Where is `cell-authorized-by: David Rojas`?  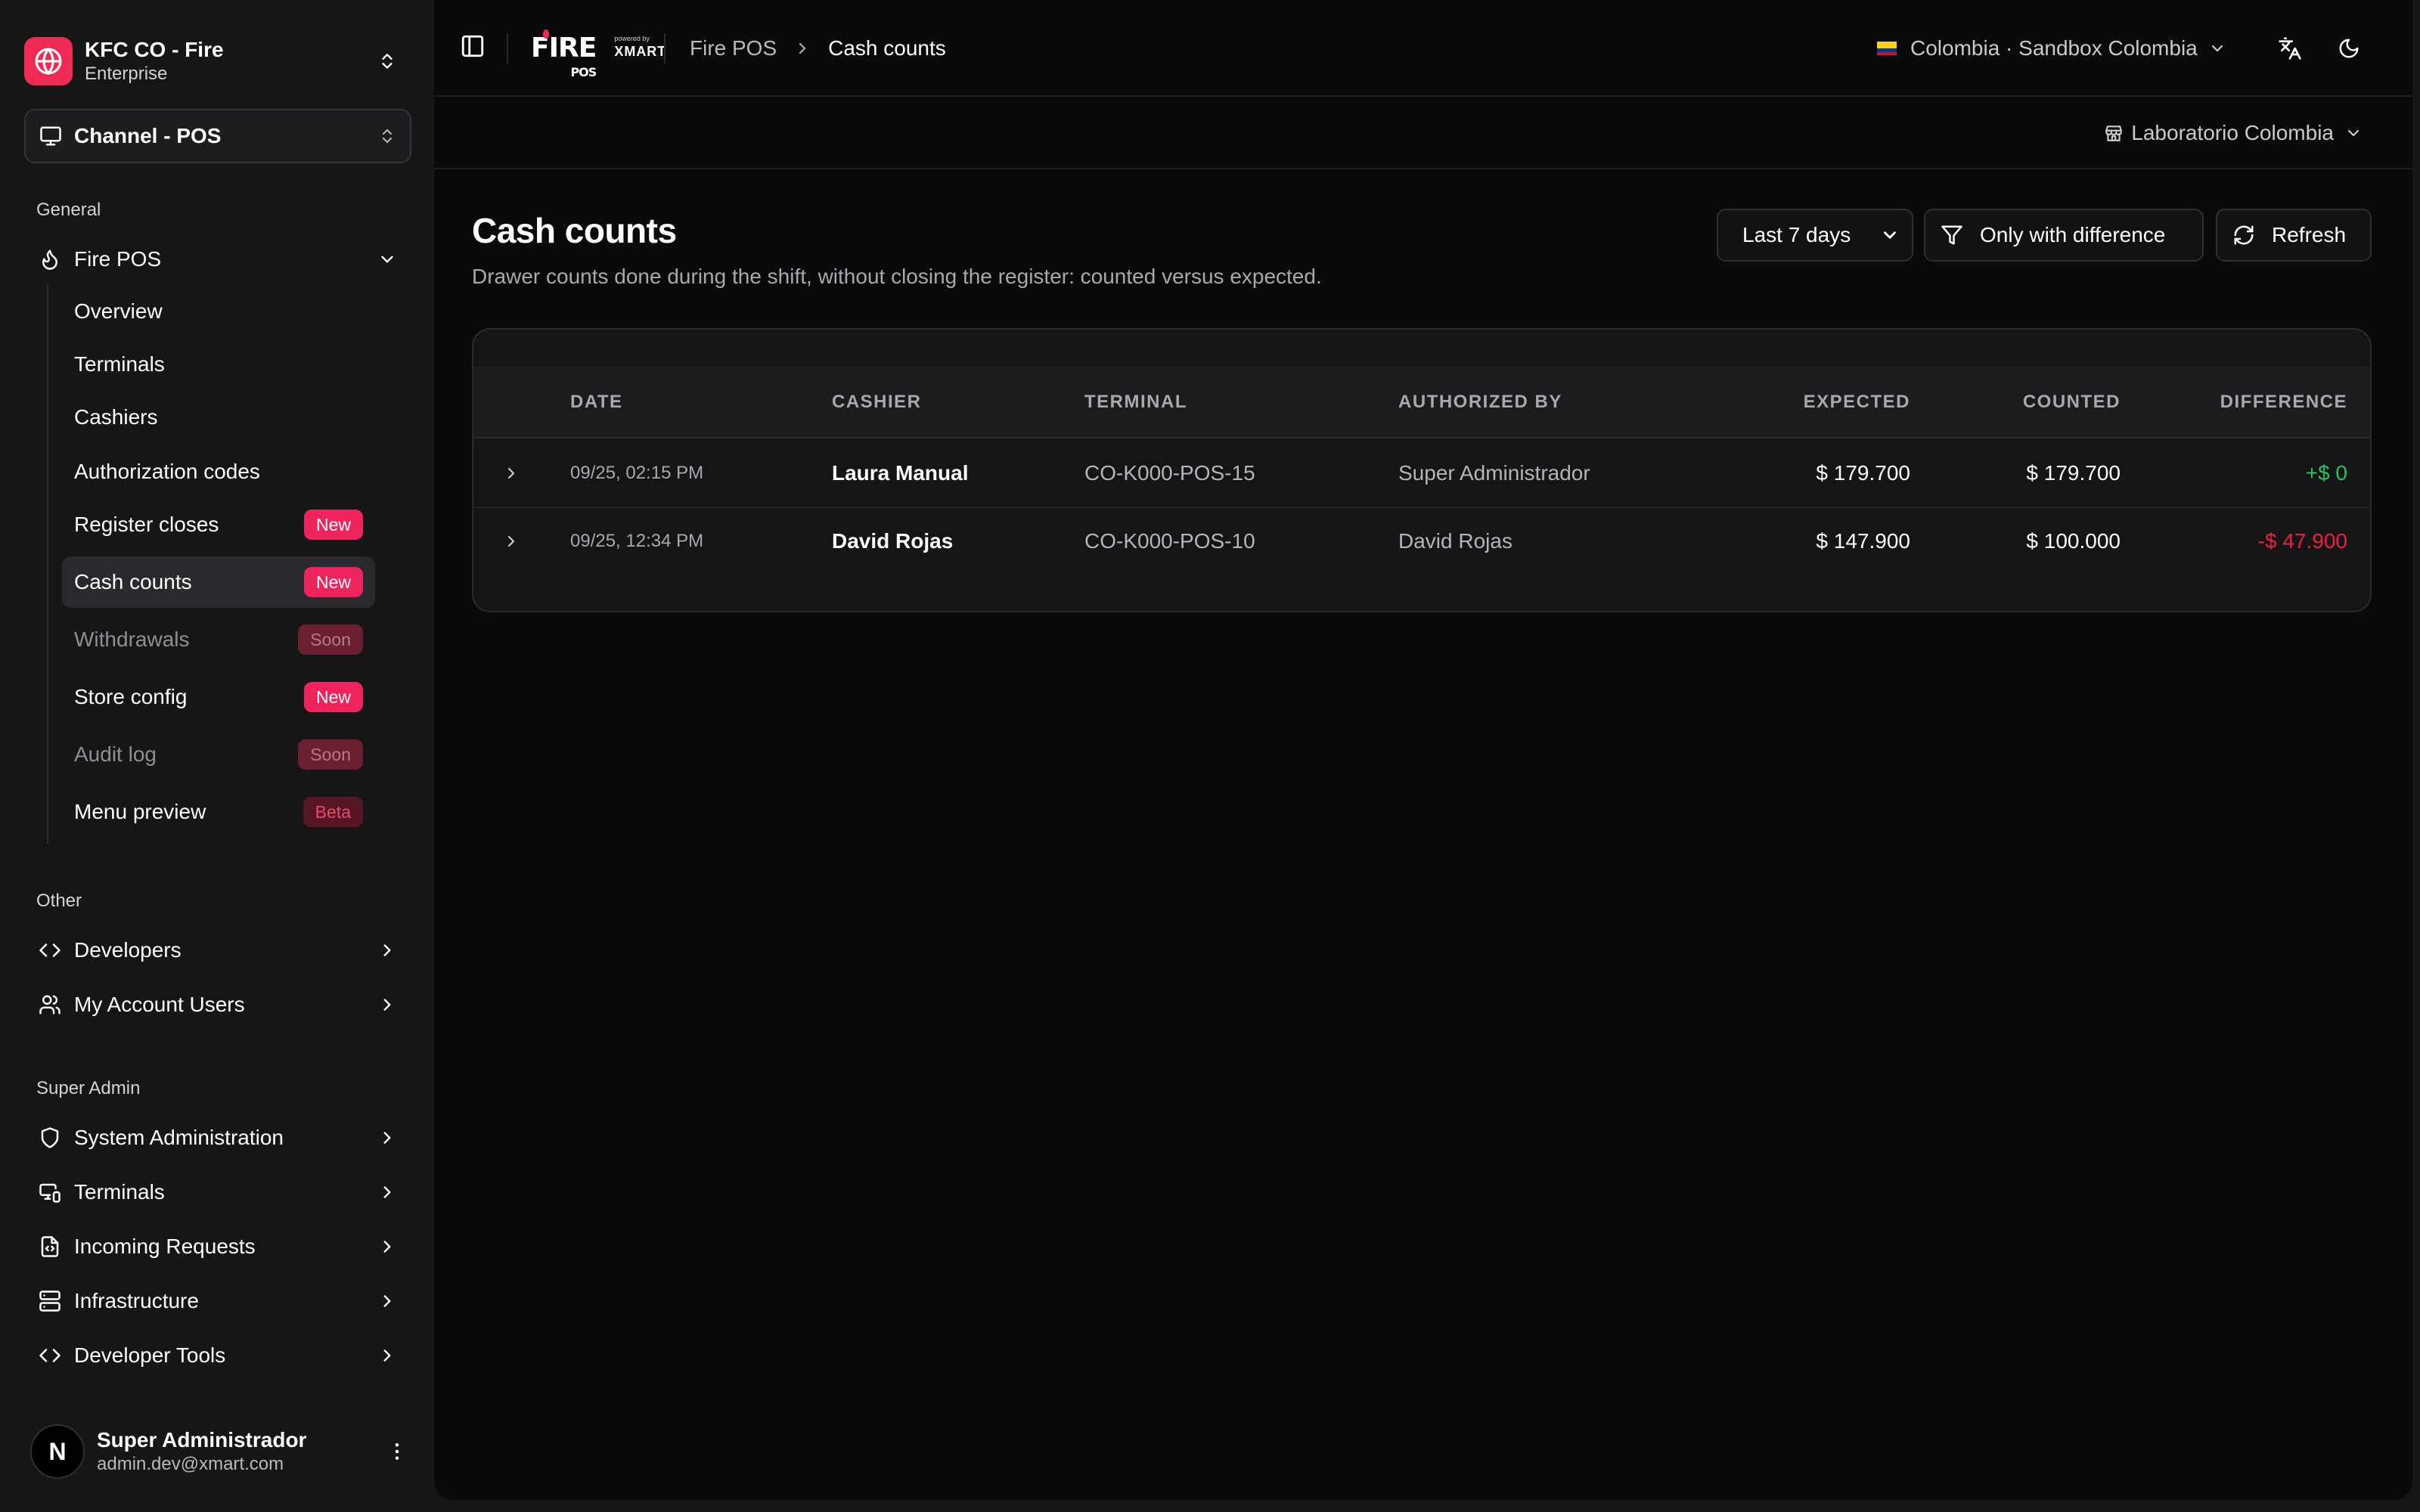
cell-authorized-by: David Rojas is located at coordinates (1455, 541).